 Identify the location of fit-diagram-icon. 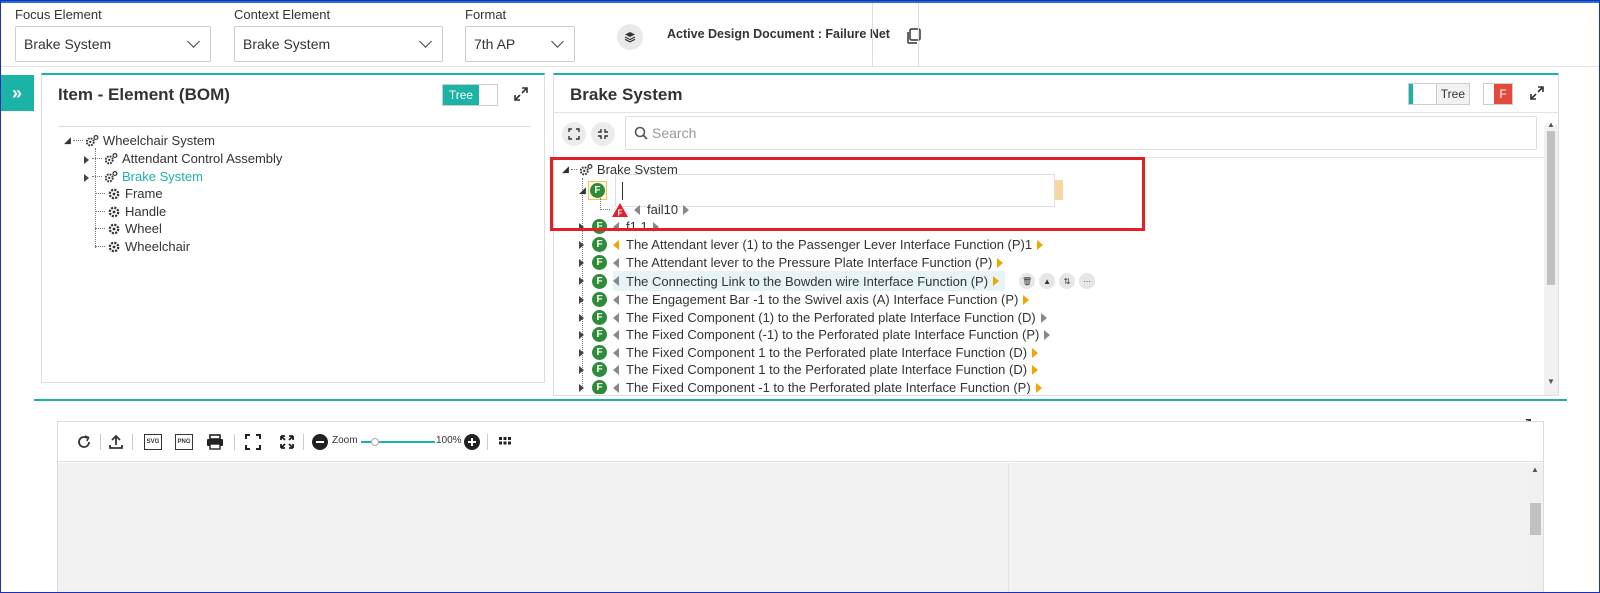
(287, 442).